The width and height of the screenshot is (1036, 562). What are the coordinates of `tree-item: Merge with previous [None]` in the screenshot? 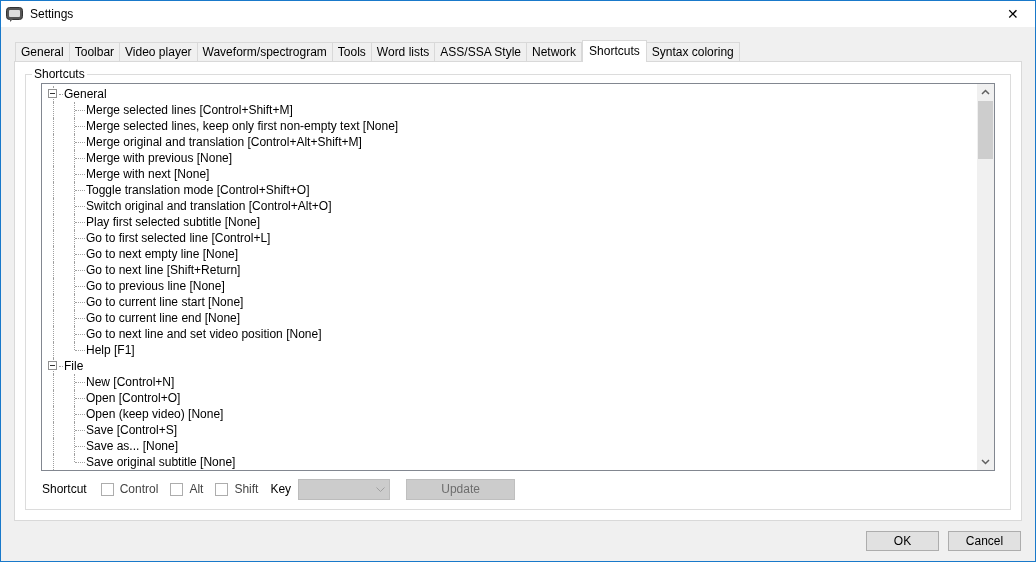 It's located at (159, 158).